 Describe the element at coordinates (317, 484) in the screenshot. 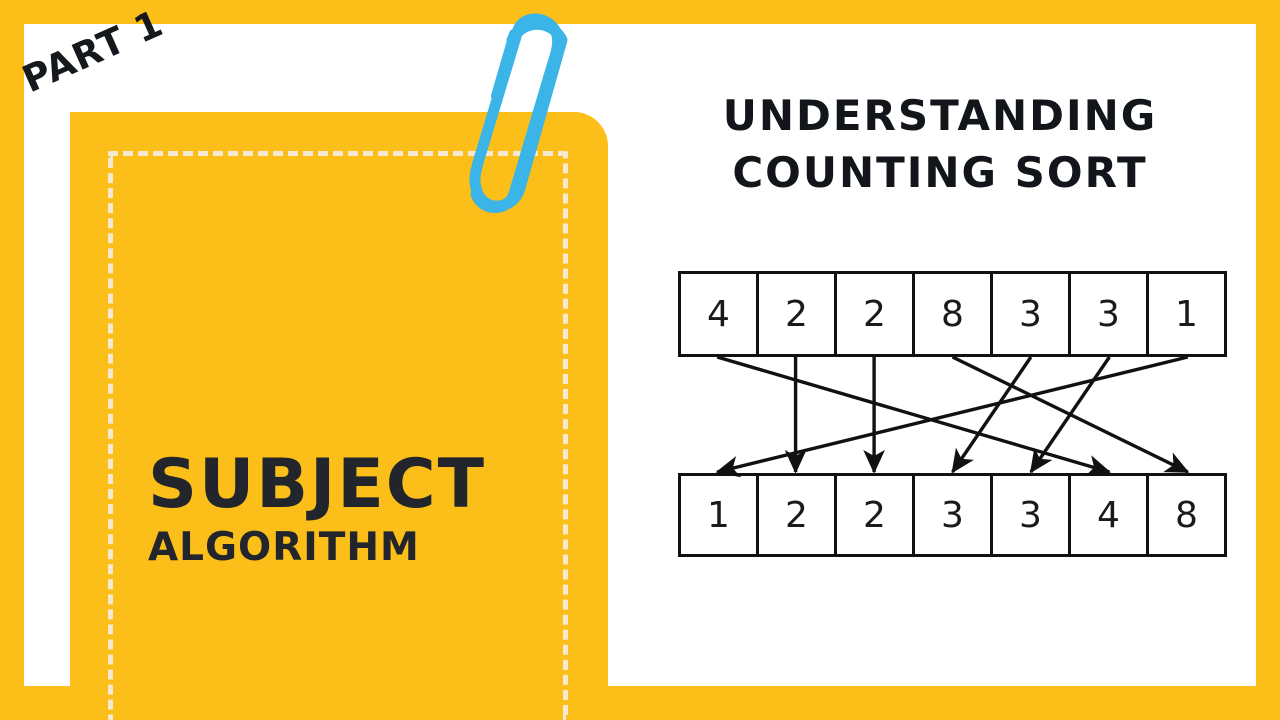

I see `subject-label: SUBJECT` at that location.